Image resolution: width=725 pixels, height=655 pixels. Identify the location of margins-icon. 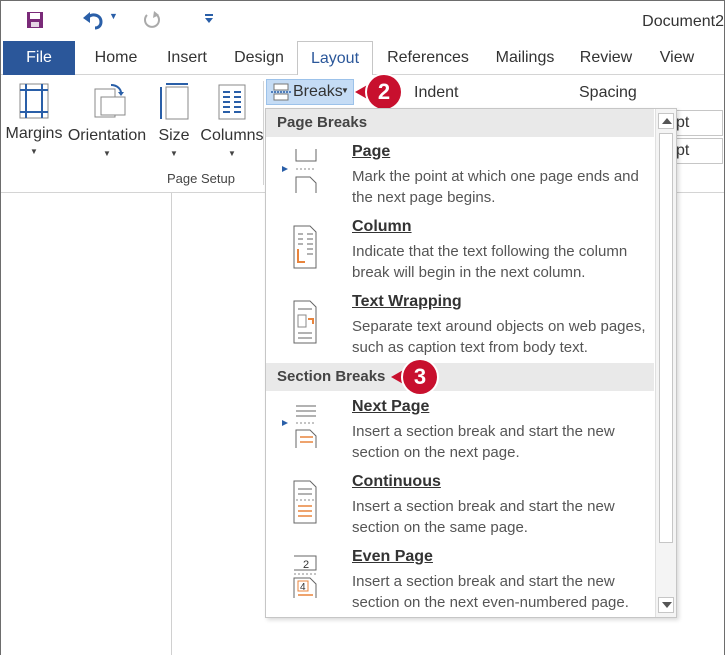
(34, 101).